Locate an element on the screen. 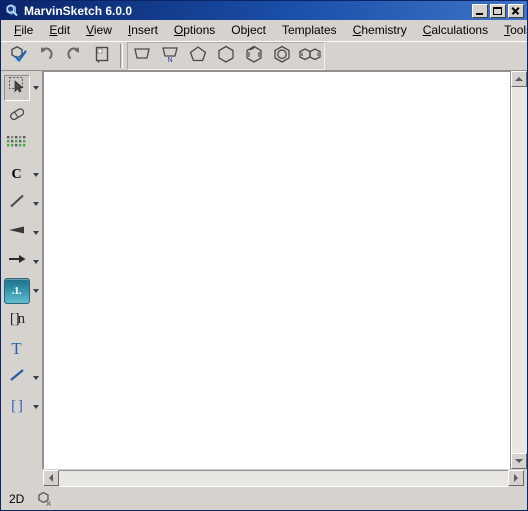  cyclopentadiene-template-button is located at coordinates (142, 56).